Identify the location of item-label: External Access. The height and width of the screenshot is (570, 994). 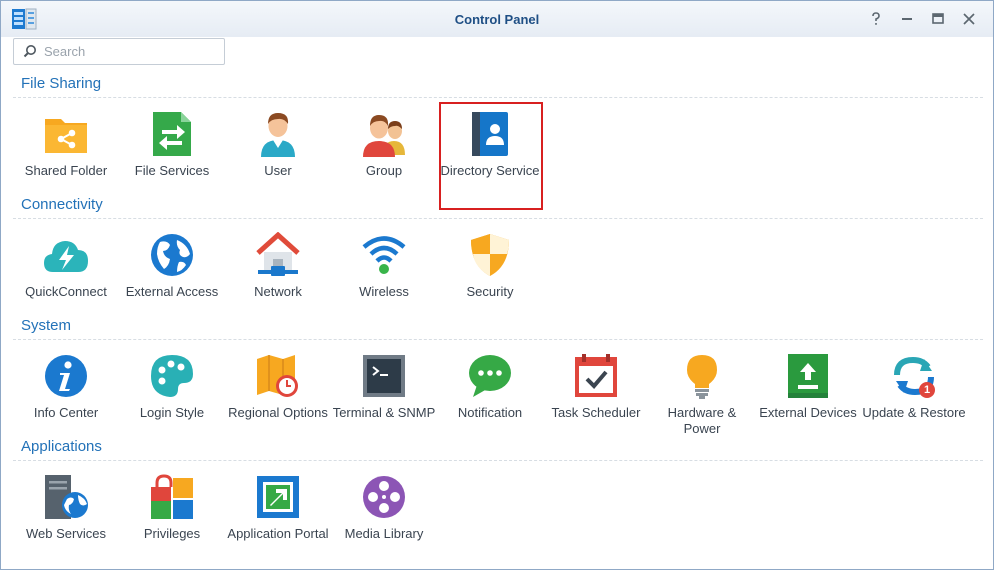
(172, 291).